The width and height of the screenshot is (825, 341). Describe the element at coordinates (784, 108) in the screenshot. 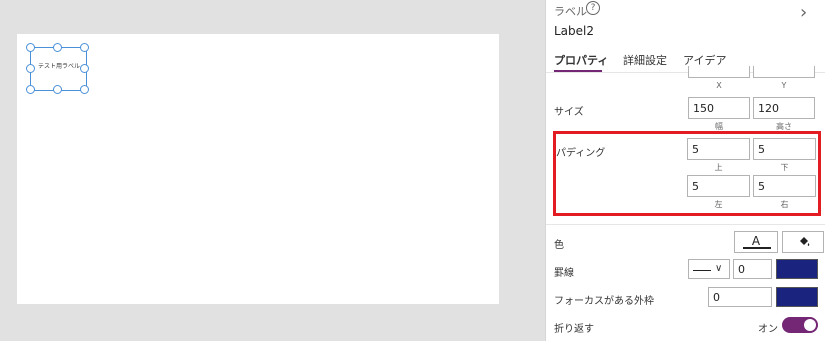

I see `size-height-input: 120` at that location.